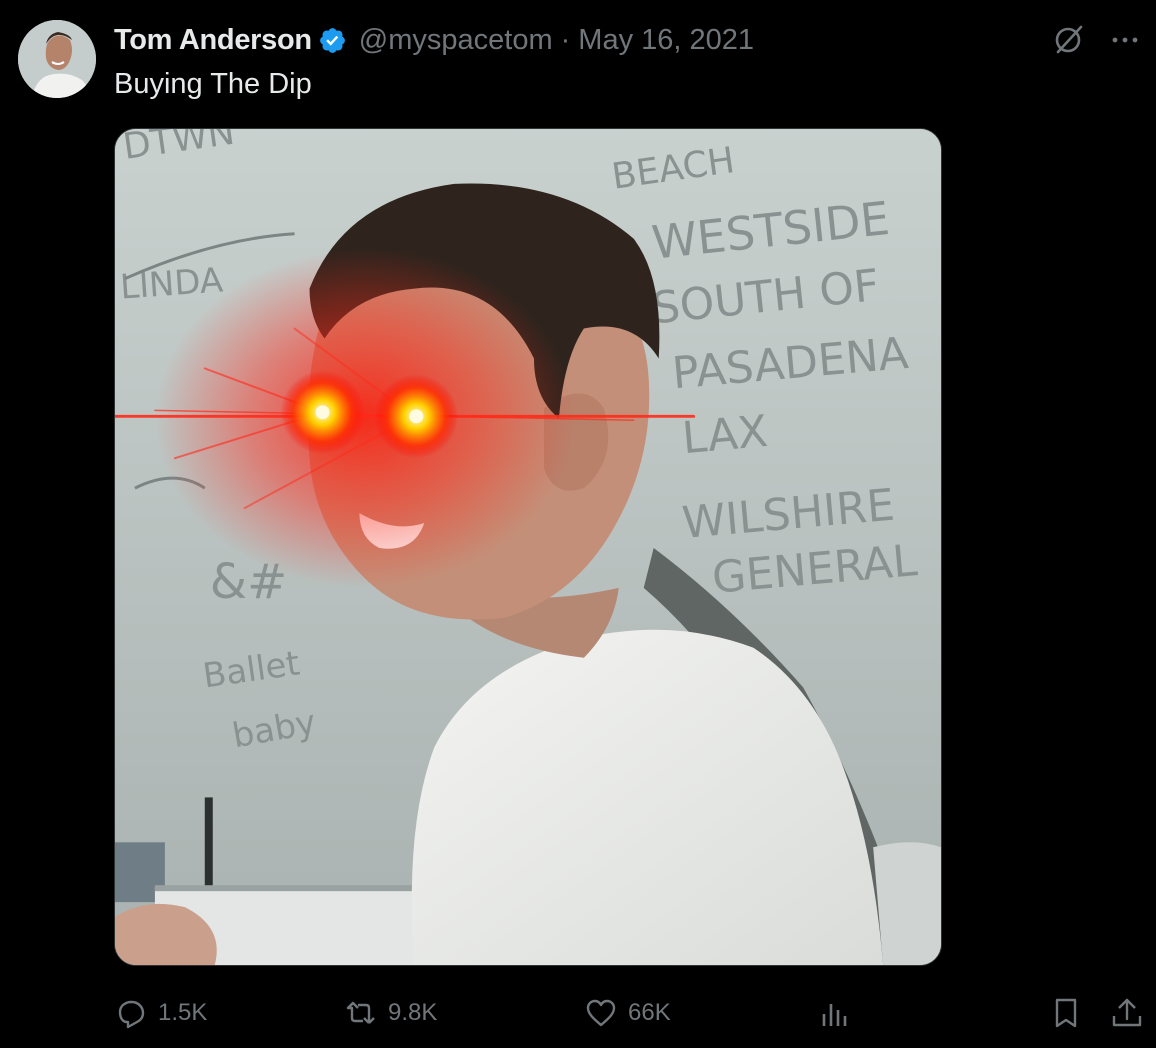 Image resolution: width=1156 pixels, height=1048 pixels. Describe the element at coordinates (332, 40) in the screenshot. I see `verified-badge-icon` at that location.